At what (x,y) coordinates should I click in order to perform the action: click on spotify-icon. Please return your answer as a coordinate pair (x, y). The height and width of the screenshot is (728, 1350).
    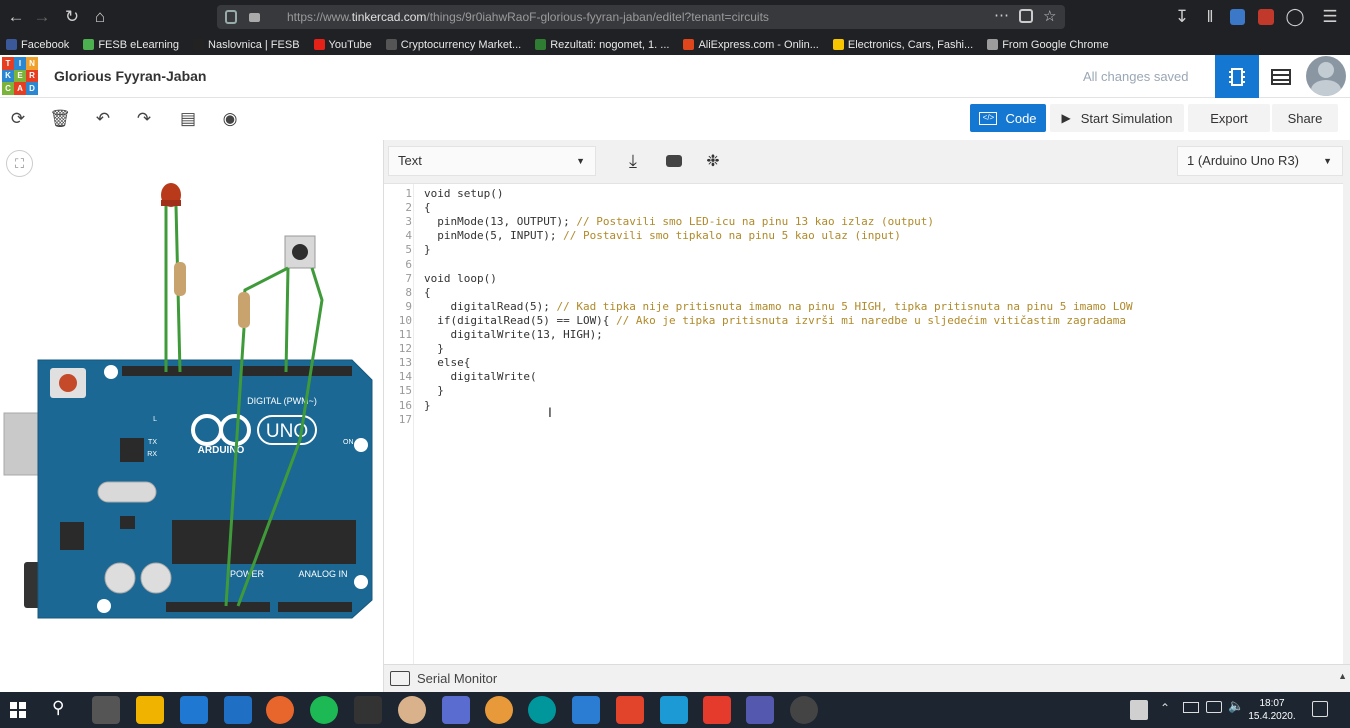
    Looking at the image, I should click on (324, 710).